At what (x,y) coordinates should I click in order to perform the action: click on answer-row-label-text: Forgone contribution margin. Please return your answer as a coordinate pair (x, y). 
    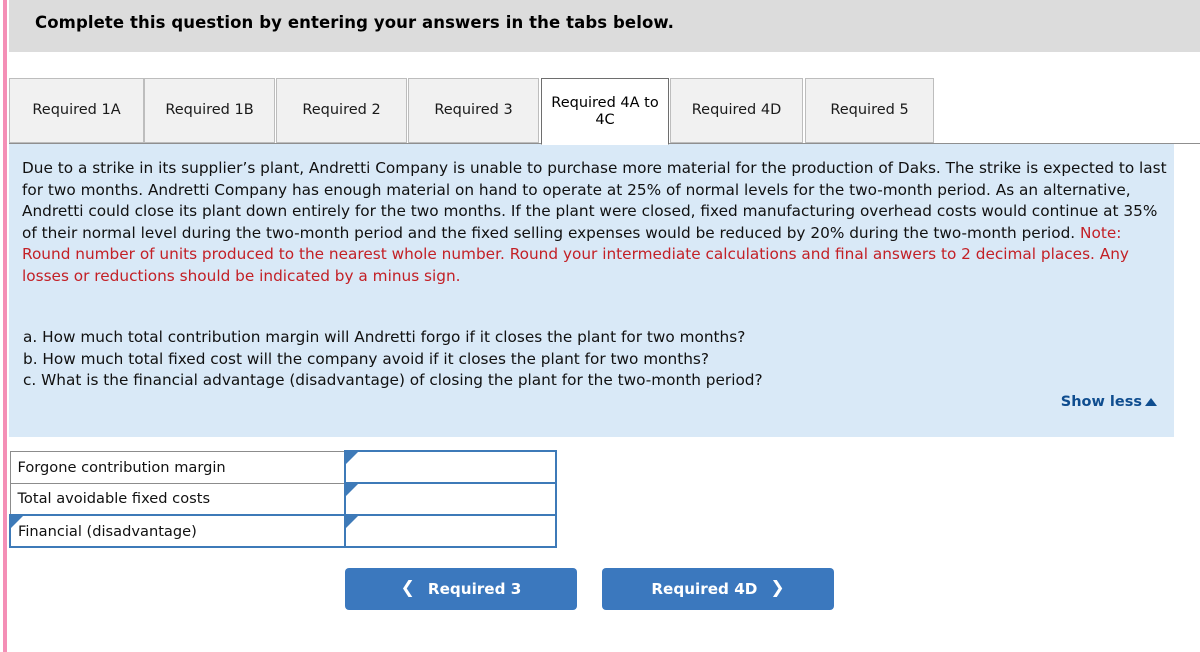
    Looking at the image, I should click on (121, 467).